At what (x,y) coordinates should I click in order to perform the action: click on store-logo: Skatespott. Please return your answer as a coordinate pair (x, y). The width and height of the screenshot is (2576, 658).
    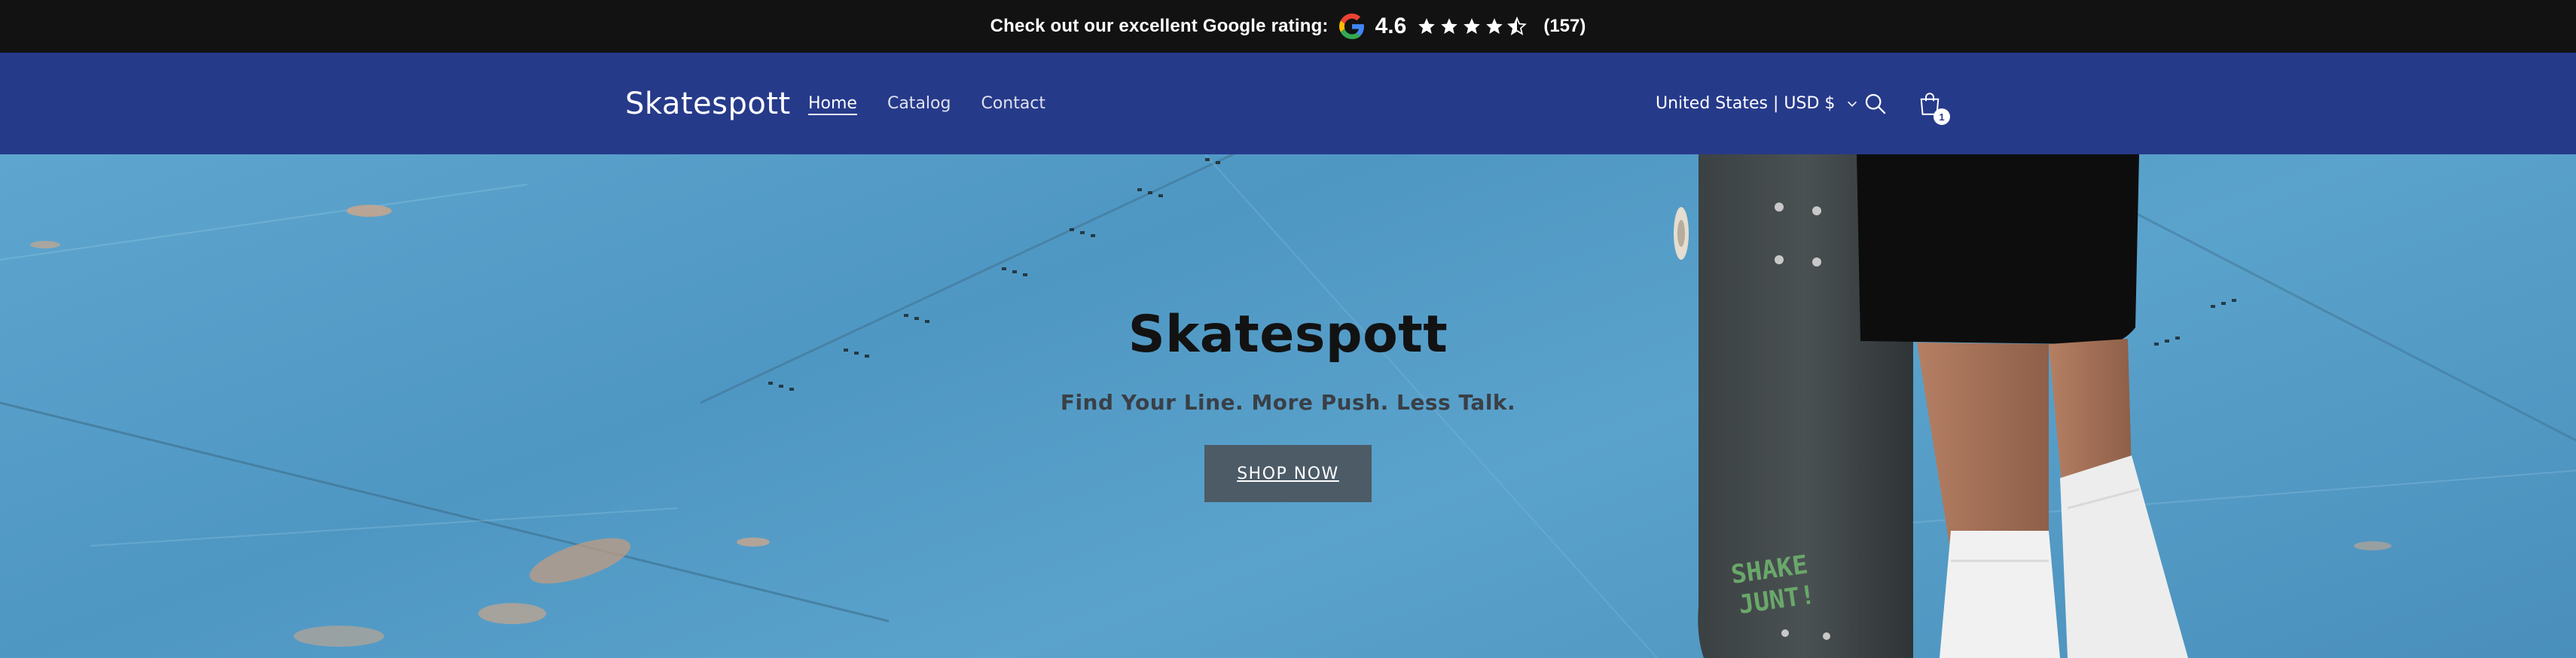
    Looking at the image, I should click on (708, 103).